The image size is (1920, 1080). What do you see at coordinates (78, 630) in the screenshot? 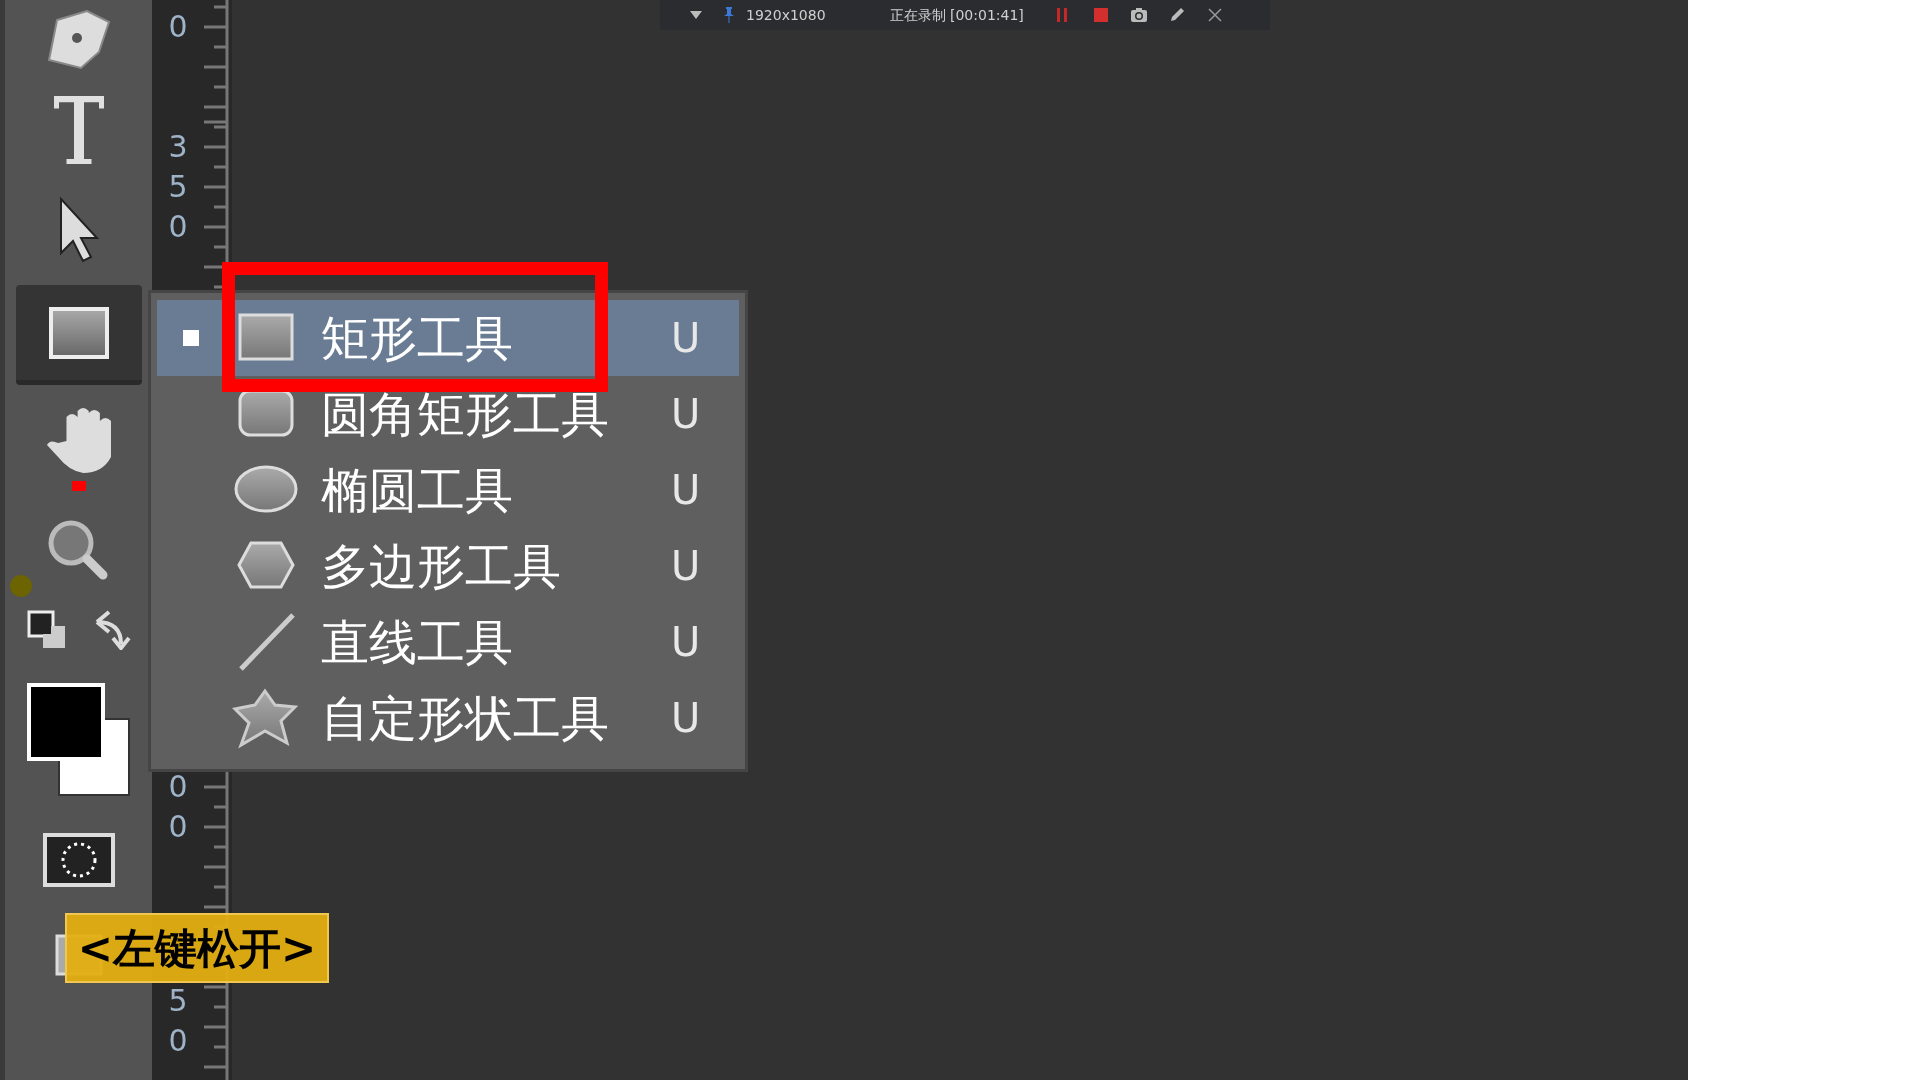
I see `color-swap-icon` at bounding box center [78, 630].